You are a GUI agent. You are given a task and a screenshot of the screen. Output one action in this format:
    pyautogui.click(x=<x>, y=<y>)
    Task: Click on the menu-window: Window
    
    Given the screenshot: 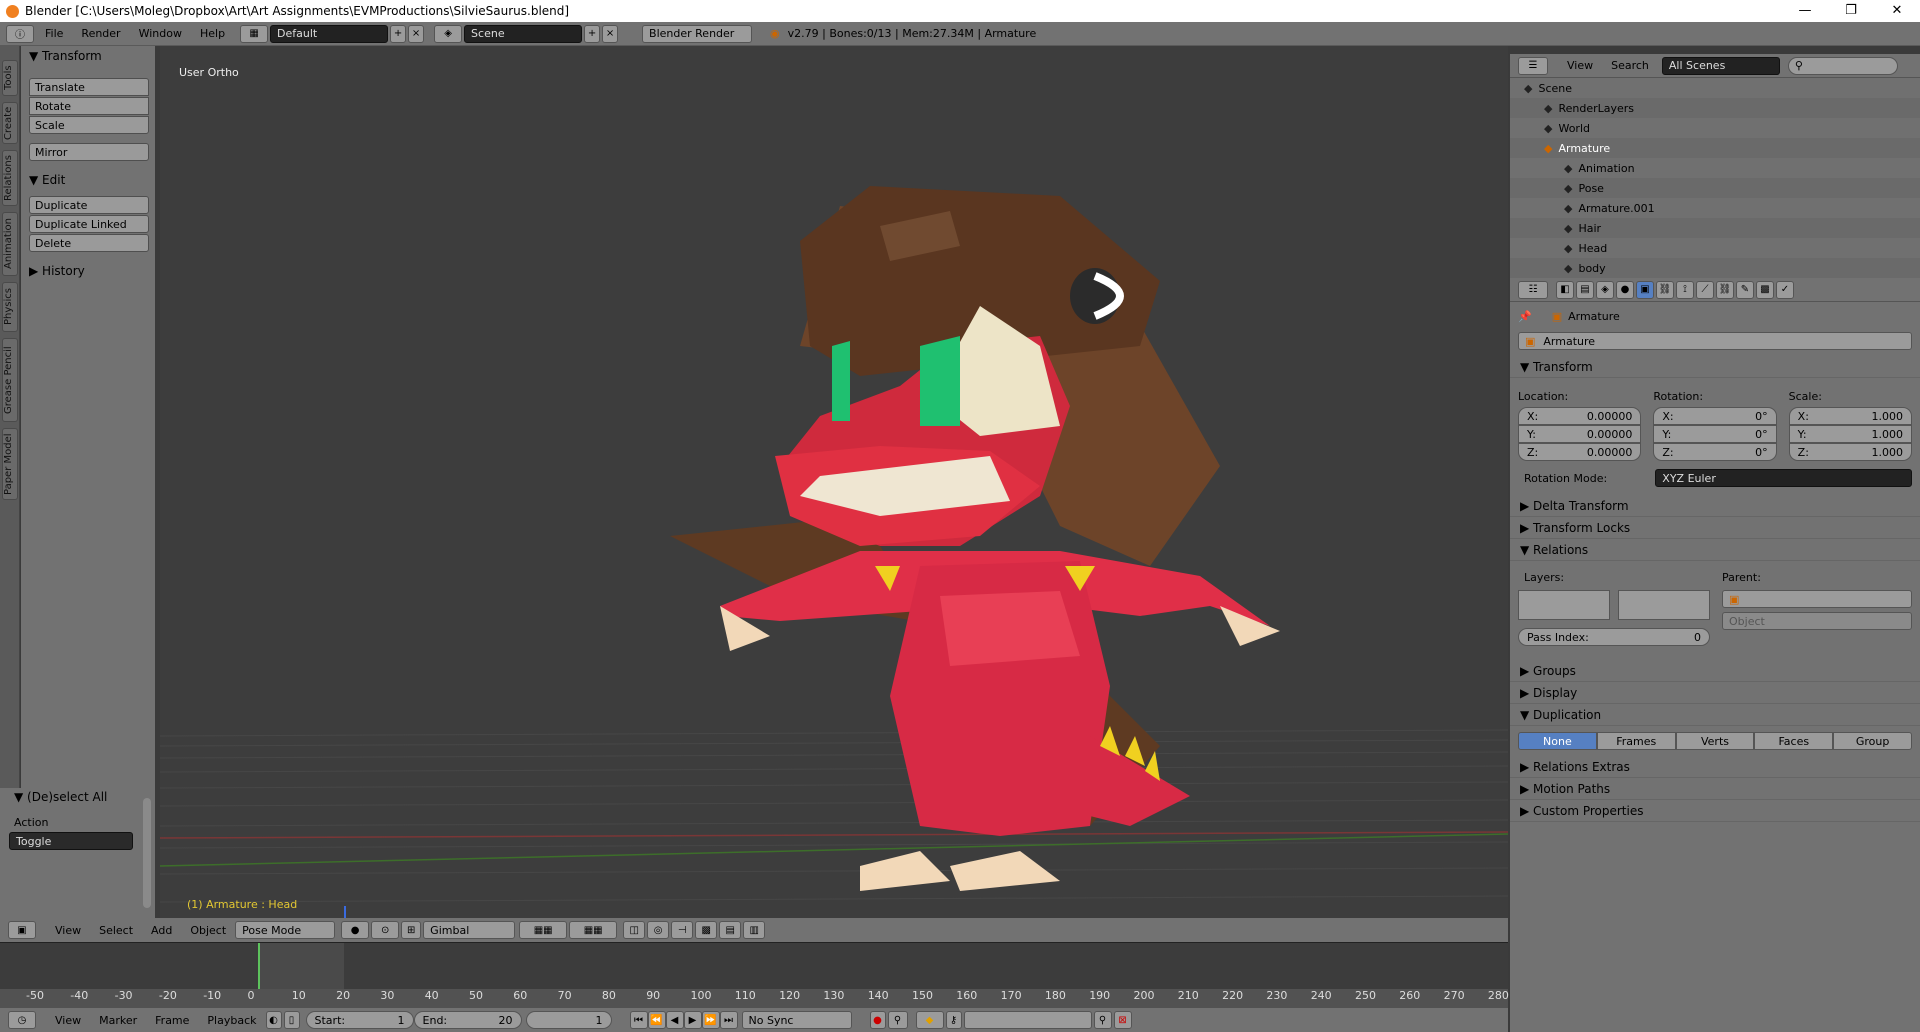 What is the action you would take?
    pyautogui.click(x=160, y=33)
    